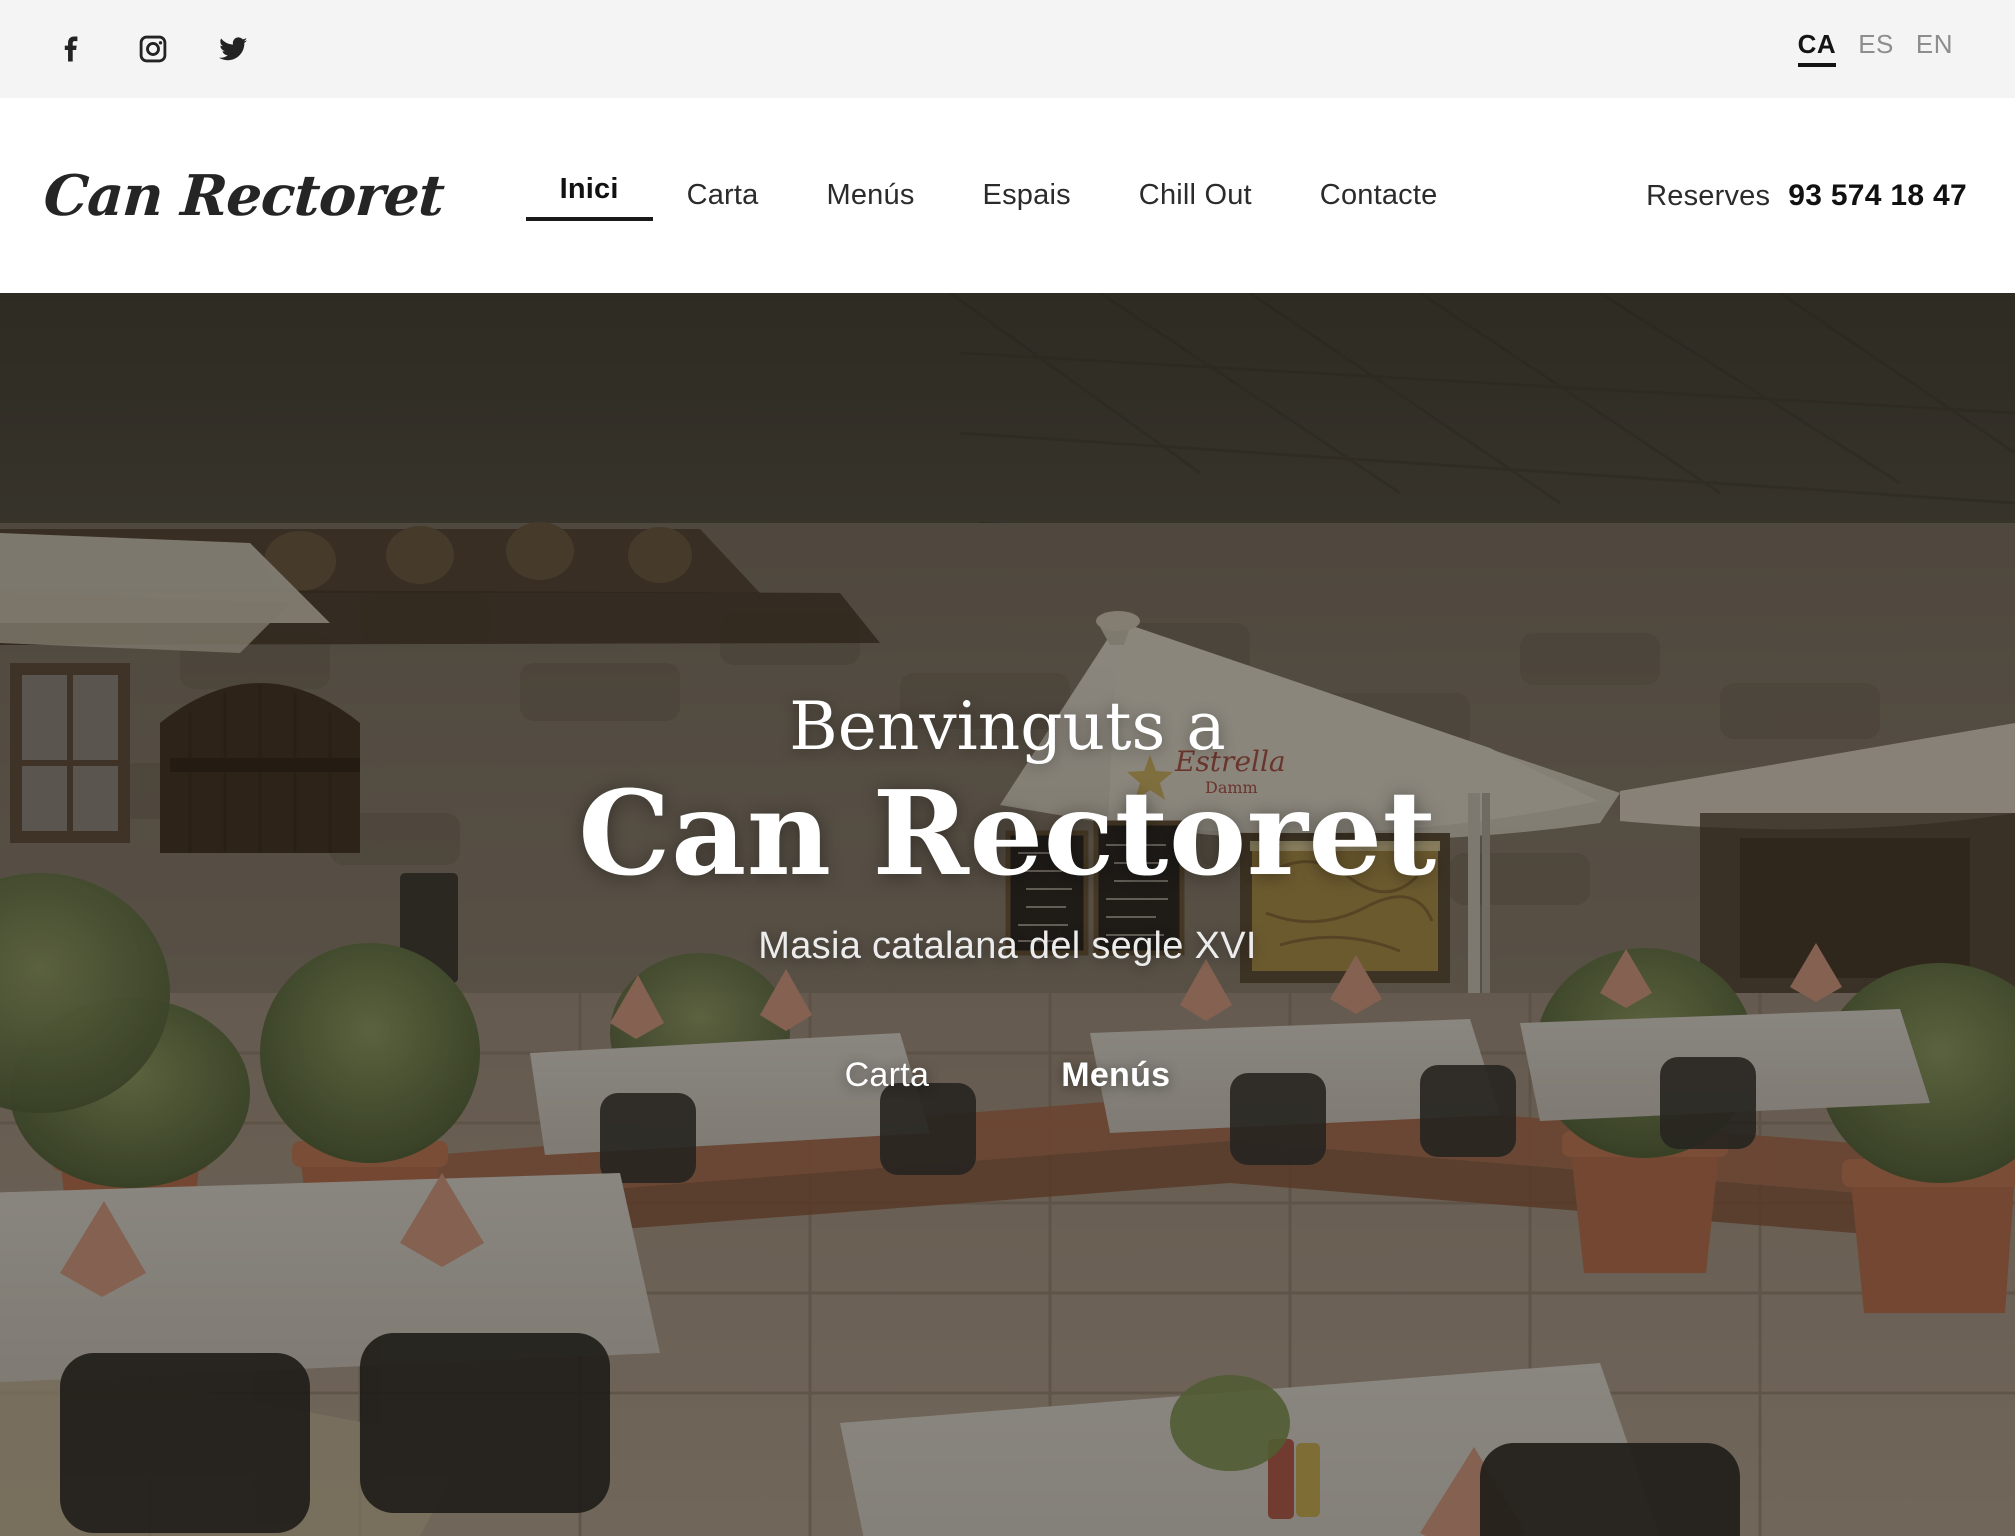 Image resolution: width=2015 pixels, height=1536 pixels. I want to click on lang-ca: CA, so click(1817, 49).